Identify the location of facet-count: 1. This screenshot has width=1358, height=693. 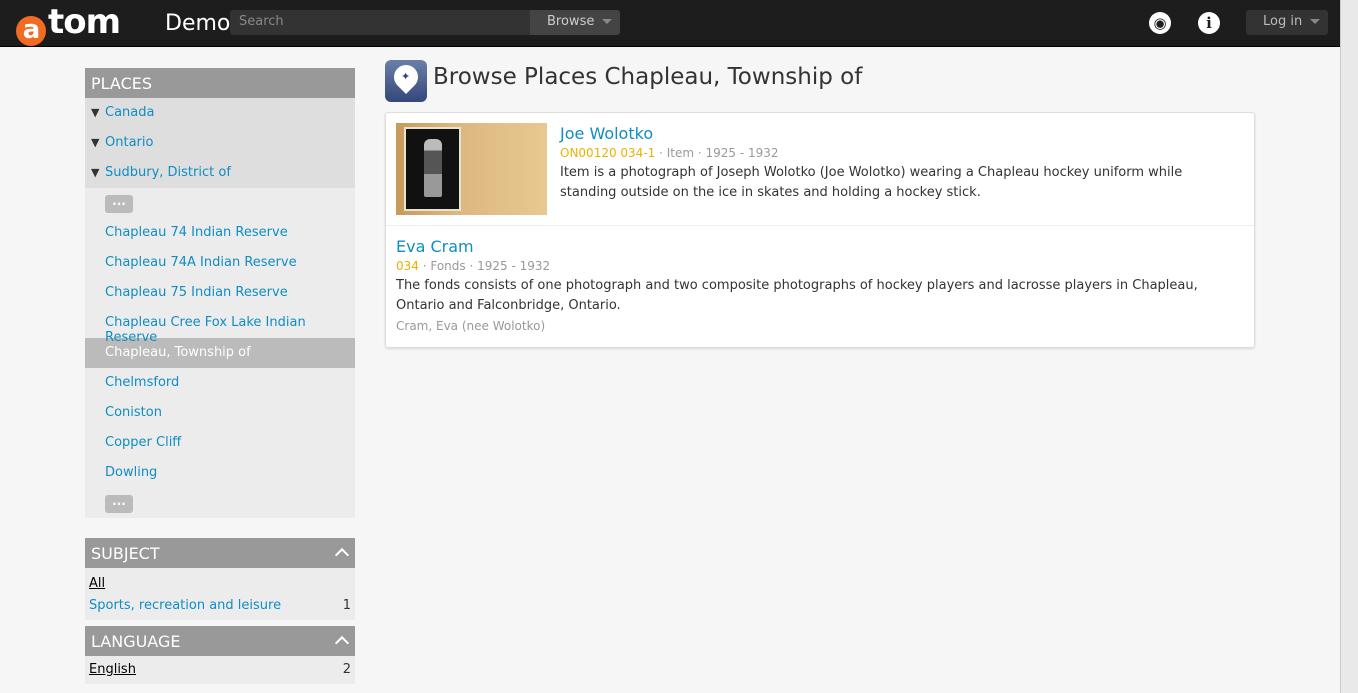
(346, 605).